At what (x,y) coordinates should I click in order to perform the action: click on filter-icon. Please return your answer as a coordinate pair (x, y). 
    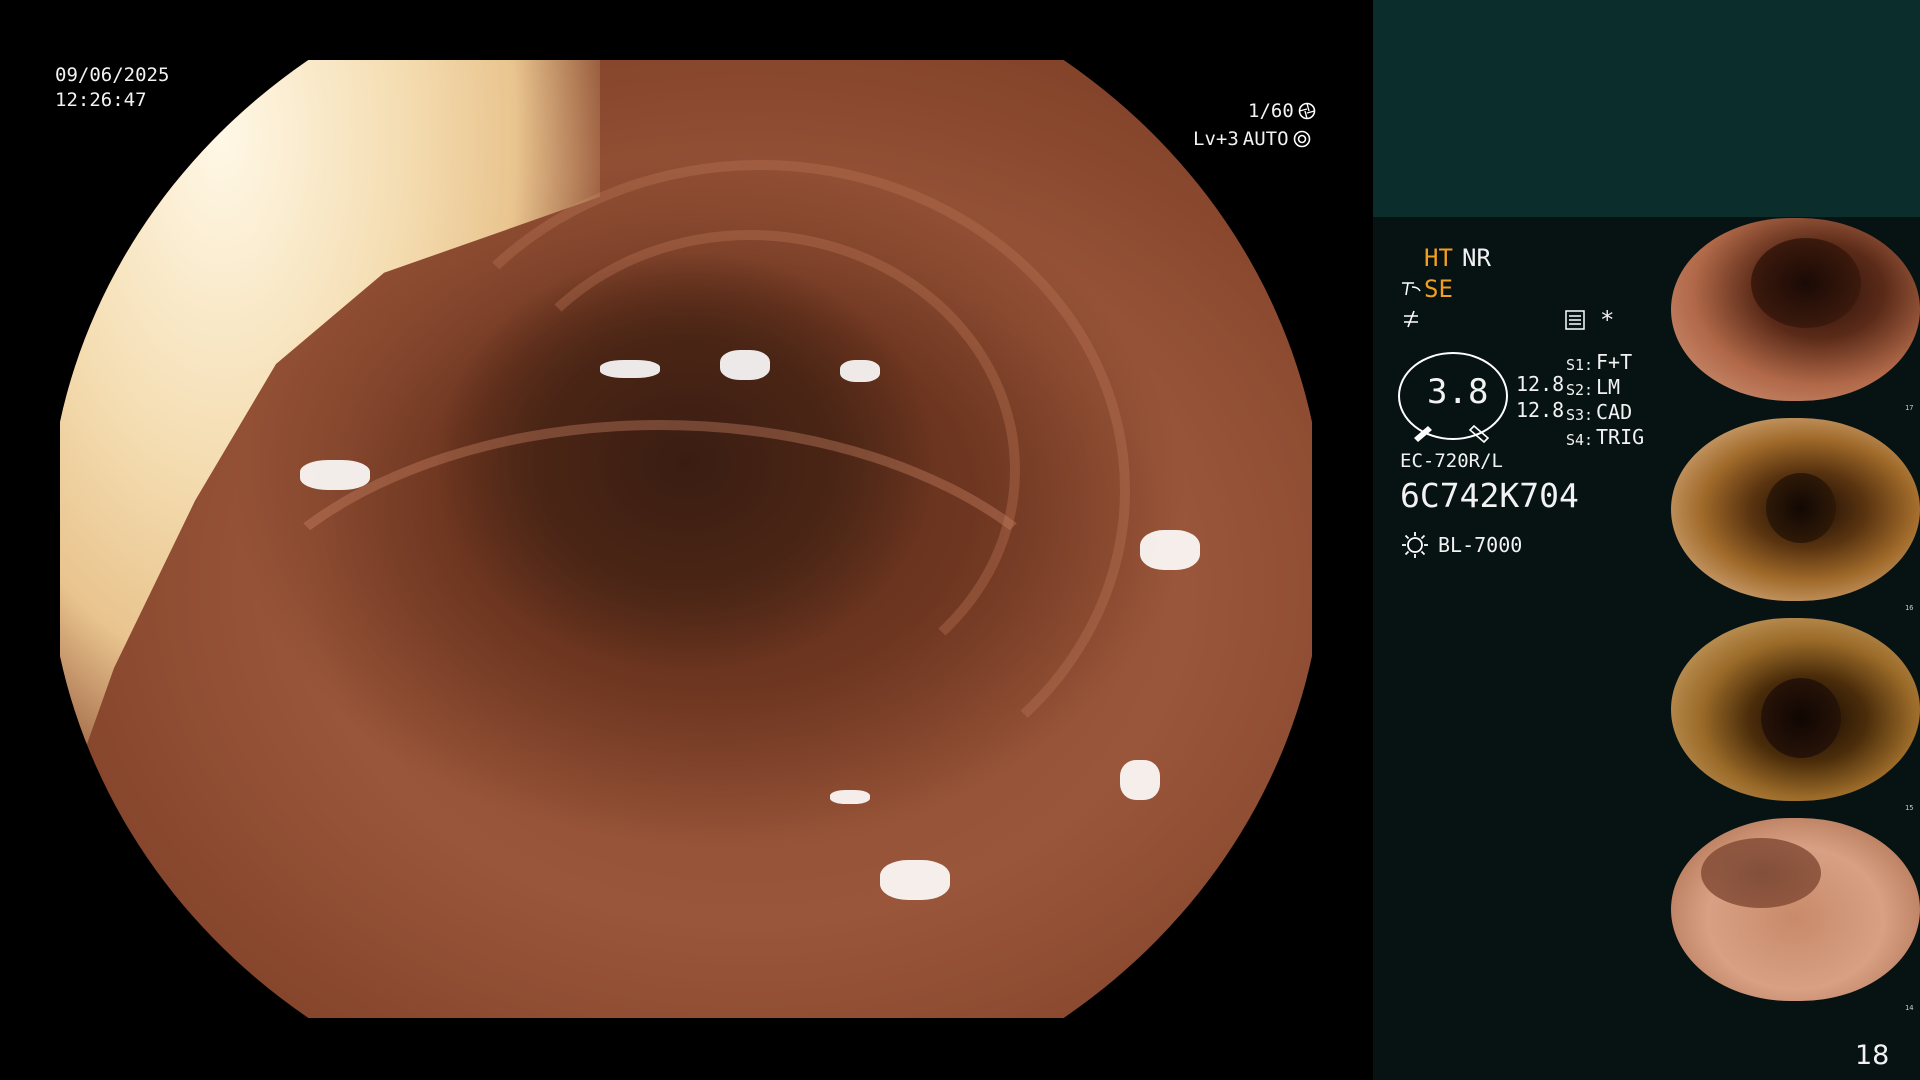
    Looking at the image, I should click on (1411, 319).